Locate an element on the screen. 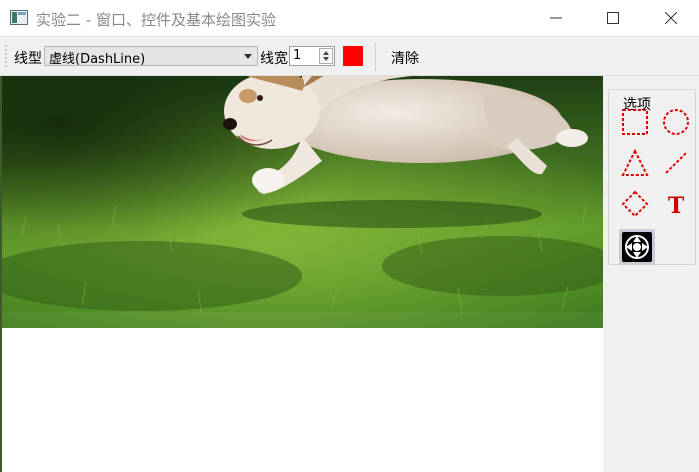  triangle-tool-button is located at coordinates (635, 163).